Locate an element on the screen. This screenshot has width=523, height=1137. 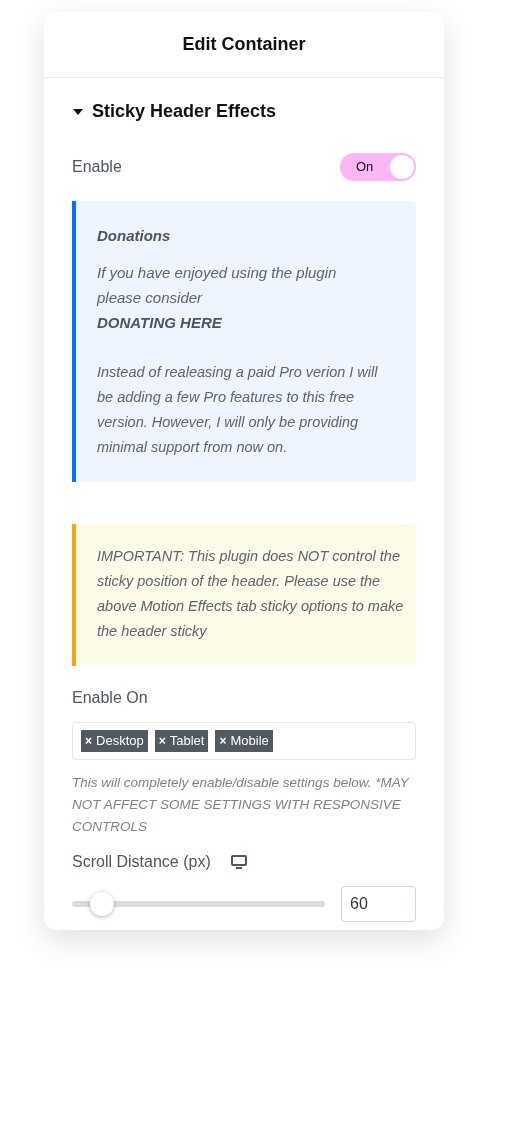
enable-label: Enable is located at coordinates (97, 167).